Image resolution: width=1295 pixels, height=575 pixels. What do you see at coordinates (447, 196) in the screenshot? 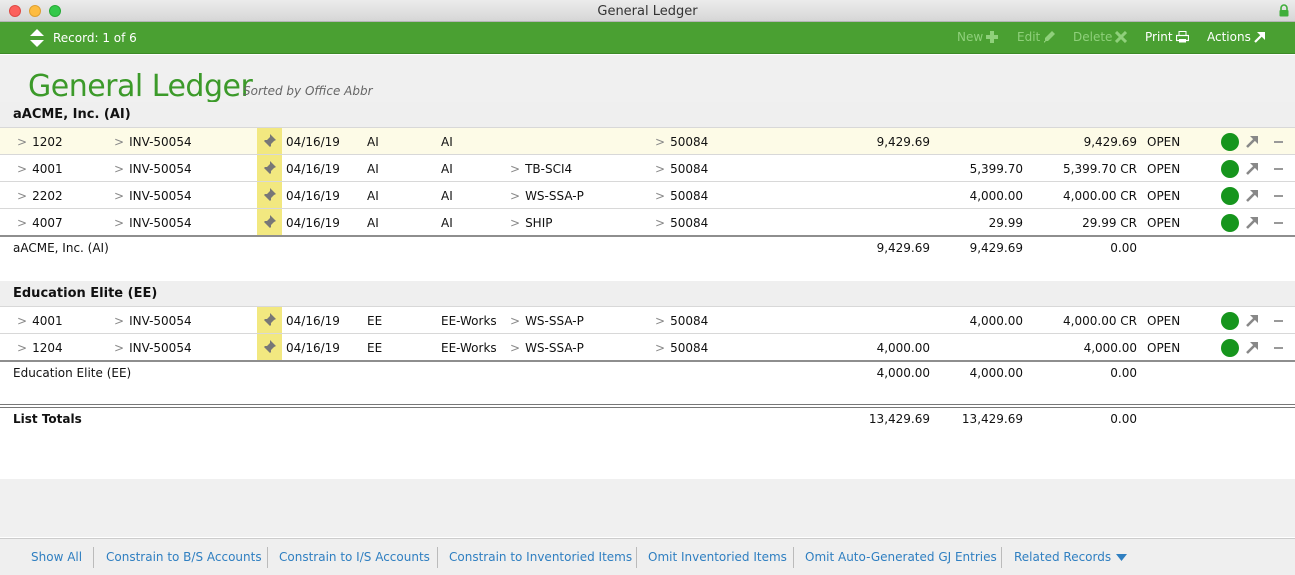
I see `dept-cell: AI` at bounding box center [447, 196].